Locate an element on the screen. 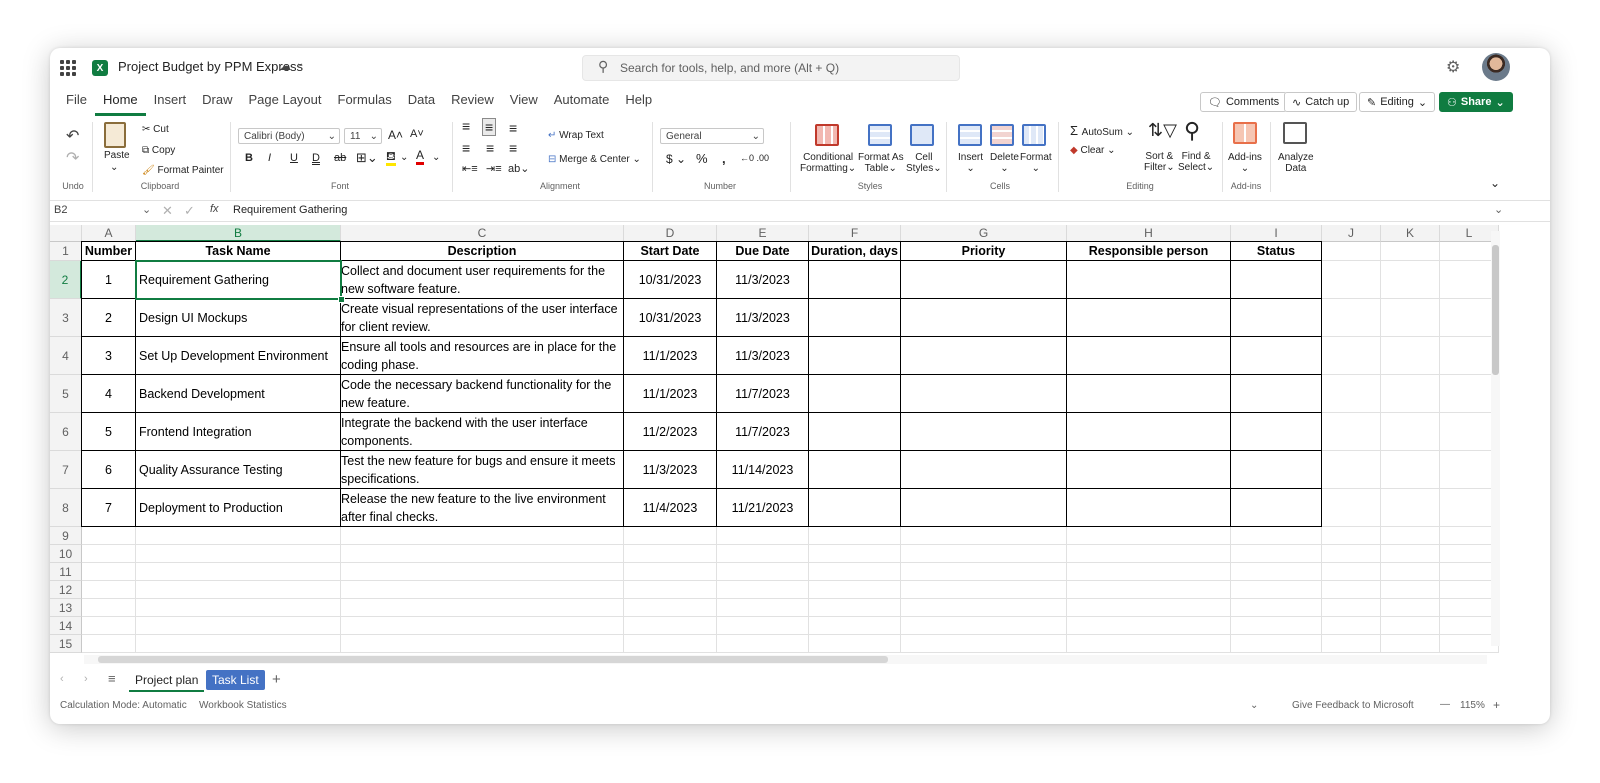  share-button: ⚇ Share ⌄ is located at coordinates (1476, 102).